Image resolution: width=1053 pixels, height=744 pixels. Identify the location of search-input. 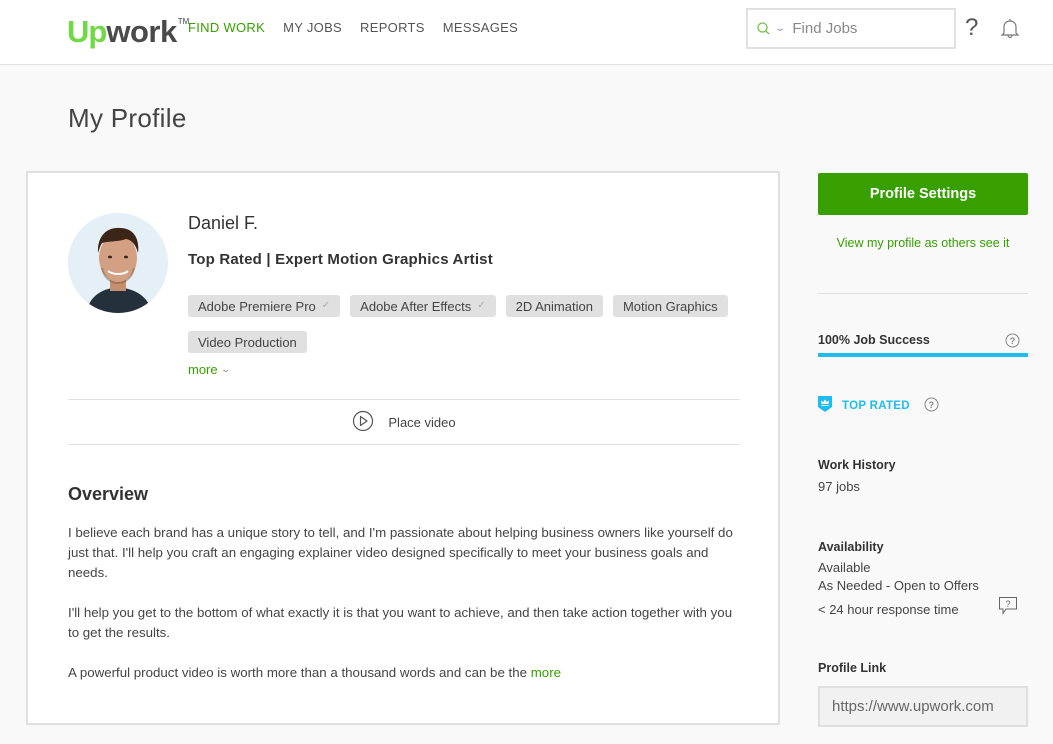
(867, 28).